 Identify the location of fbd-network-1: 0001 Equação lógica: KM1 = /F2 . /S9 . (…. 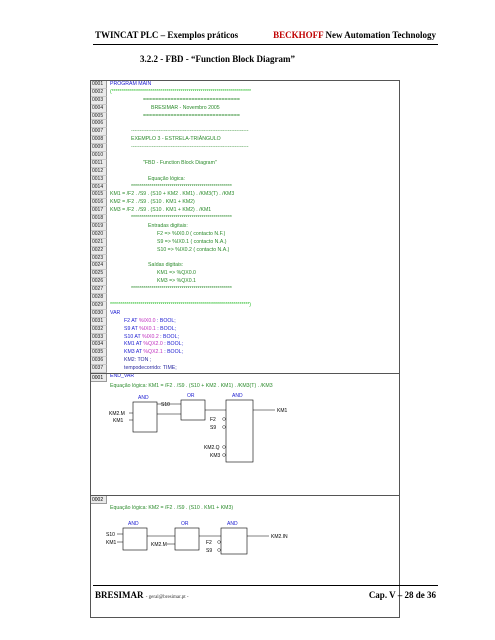
(245, 434).